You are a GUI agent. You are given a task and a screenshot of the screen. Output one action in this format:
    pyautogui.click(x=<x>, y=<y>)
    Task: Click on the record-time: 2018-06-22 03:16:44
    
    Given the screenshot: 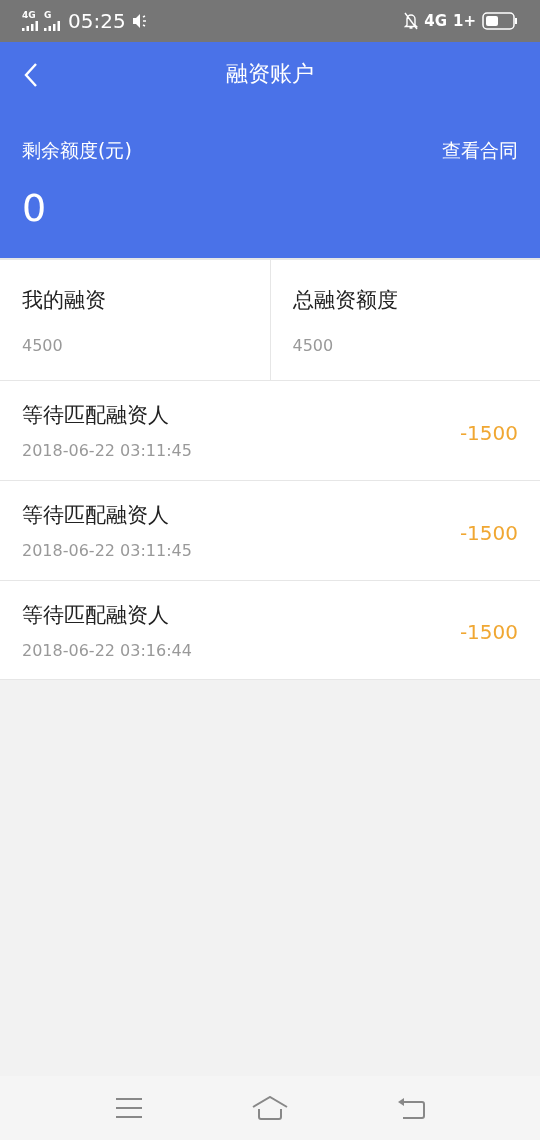 What is the action you would take?
    pyautogui.click(x=107, y=650)
    